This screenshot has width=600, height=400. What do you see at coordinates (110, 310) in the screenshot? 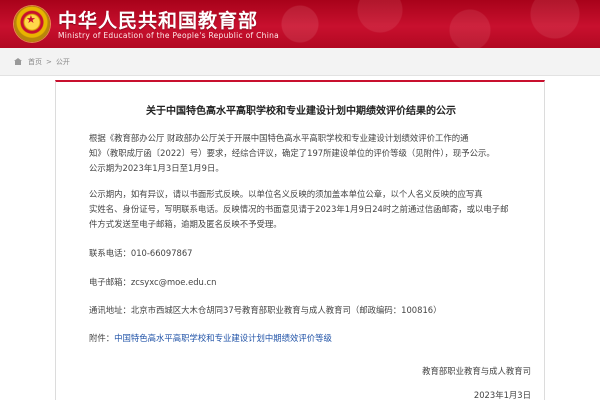
I see `address-label: 通讯地址：` at bounding box center [110, 310].